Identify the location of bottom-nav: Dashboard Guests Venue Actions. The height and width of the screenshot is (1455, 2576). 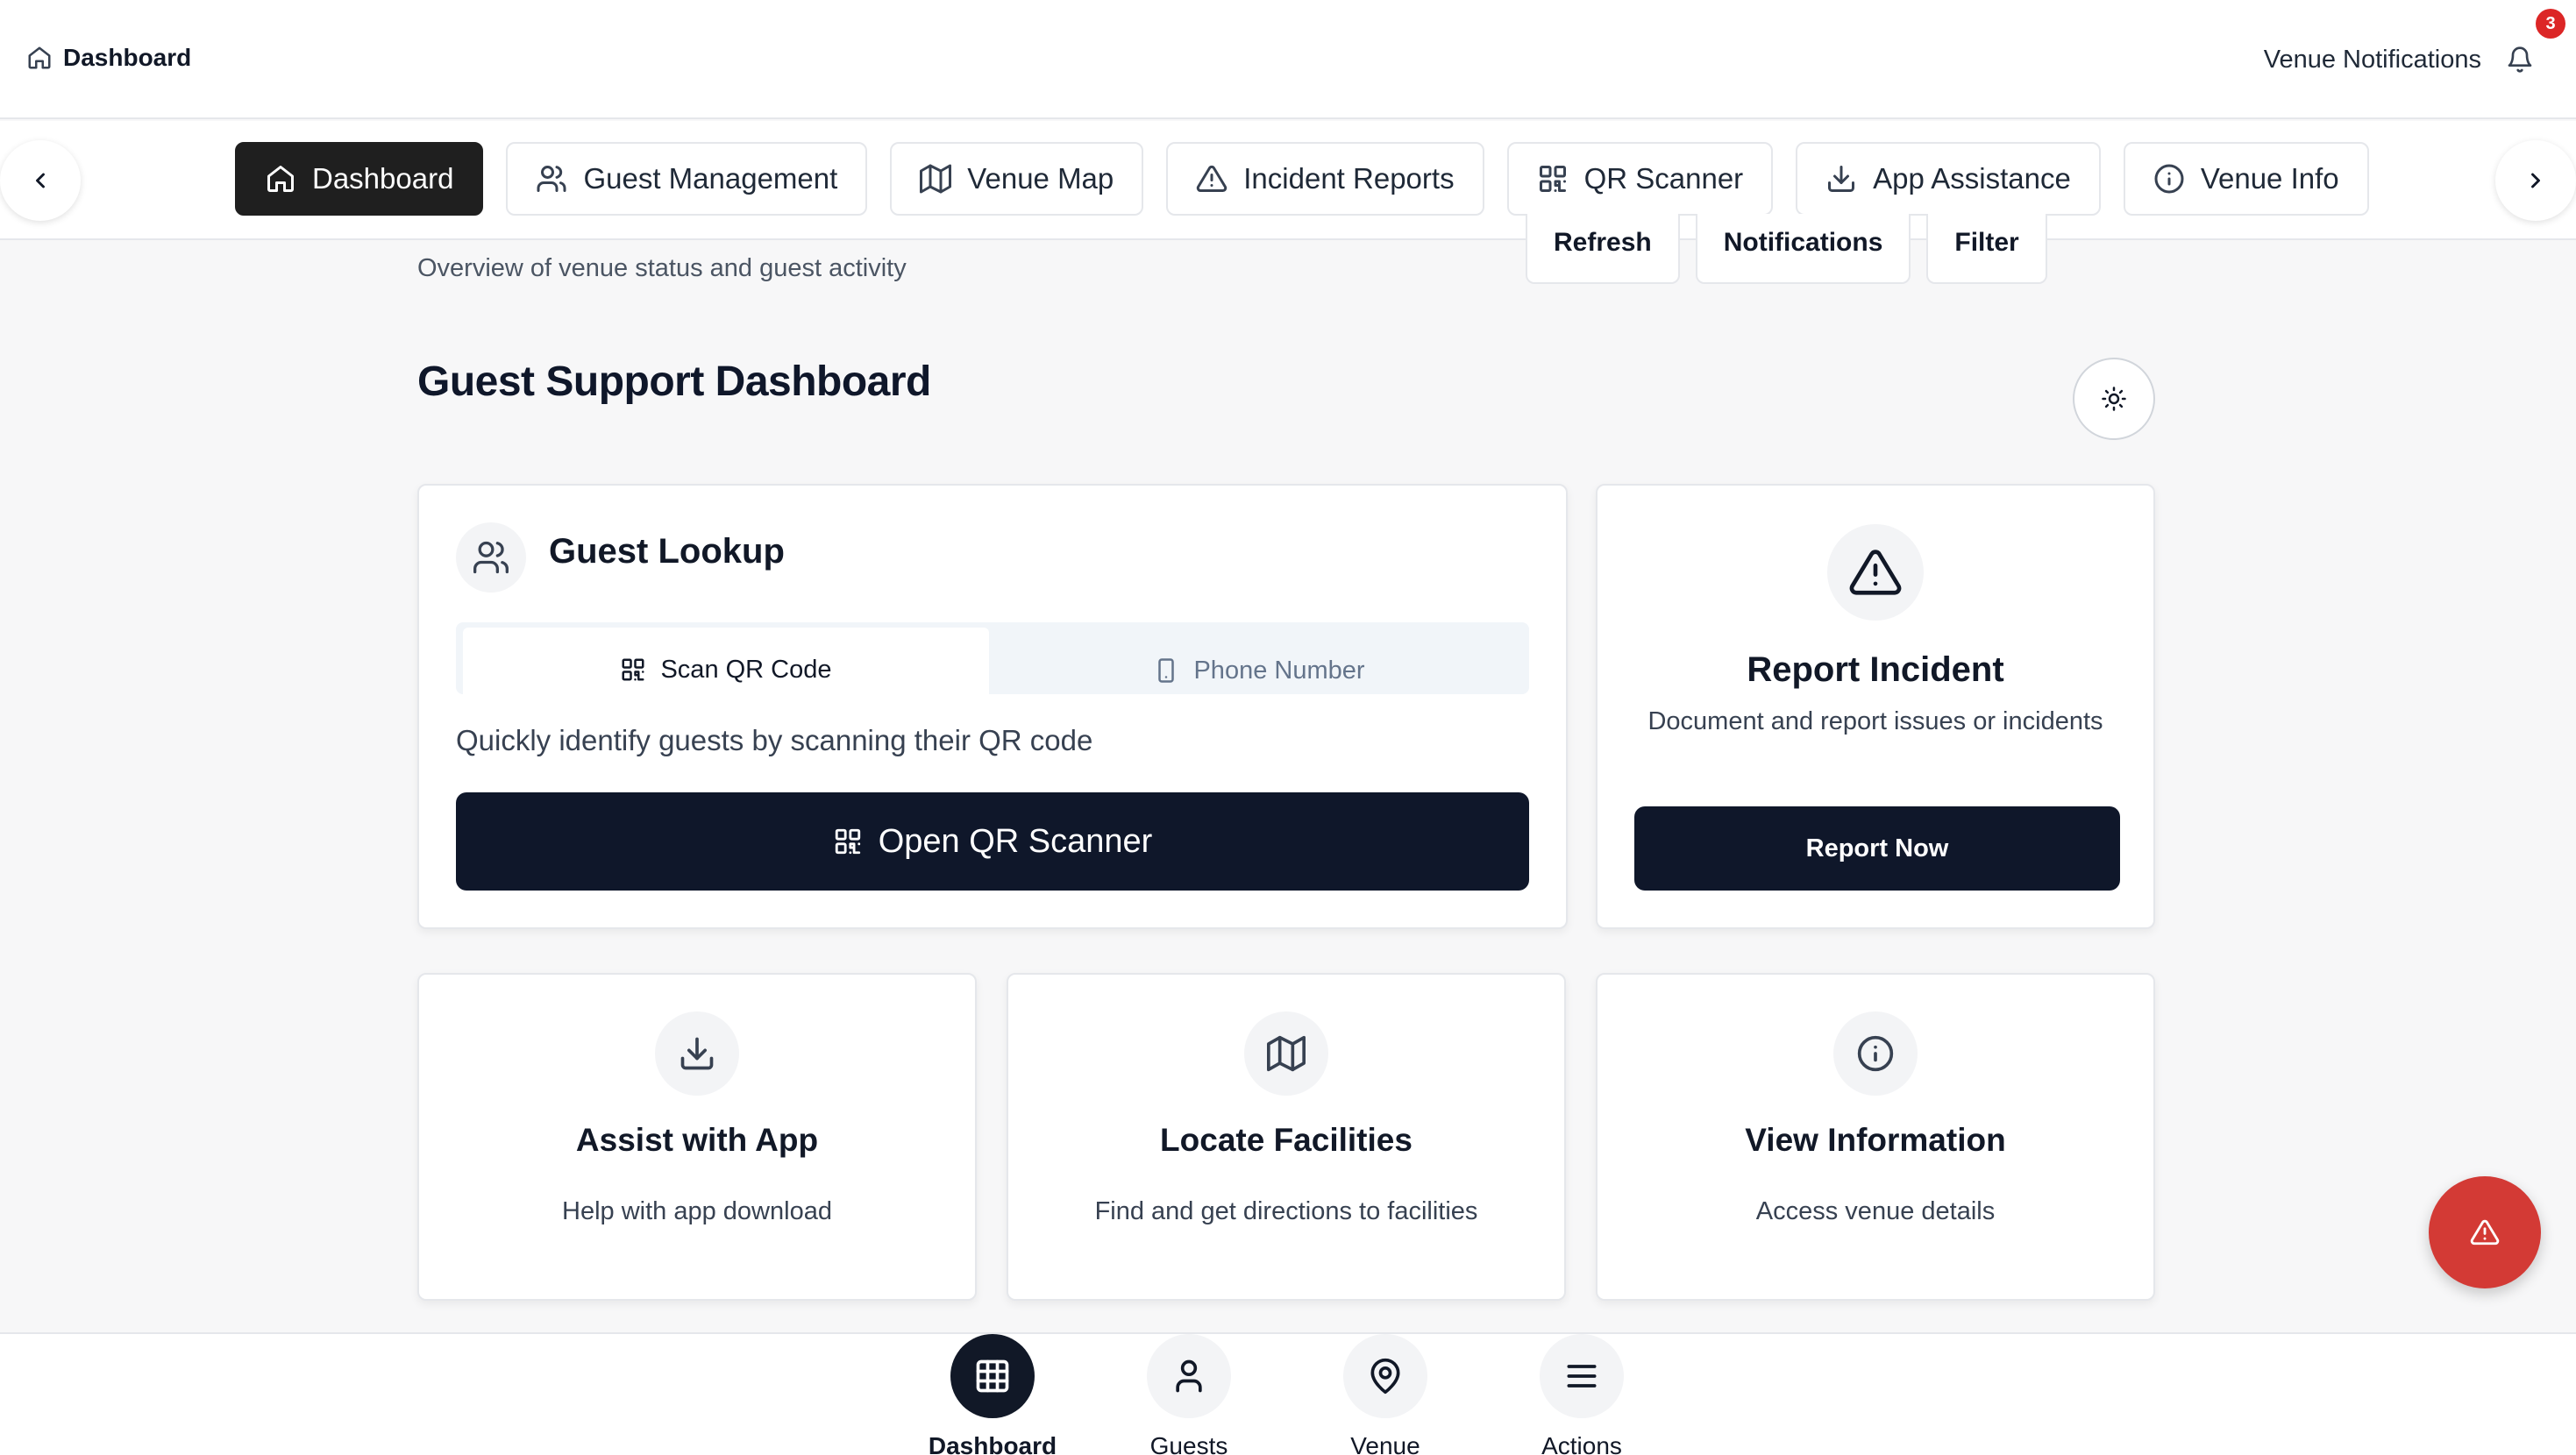
(1288, 1393).